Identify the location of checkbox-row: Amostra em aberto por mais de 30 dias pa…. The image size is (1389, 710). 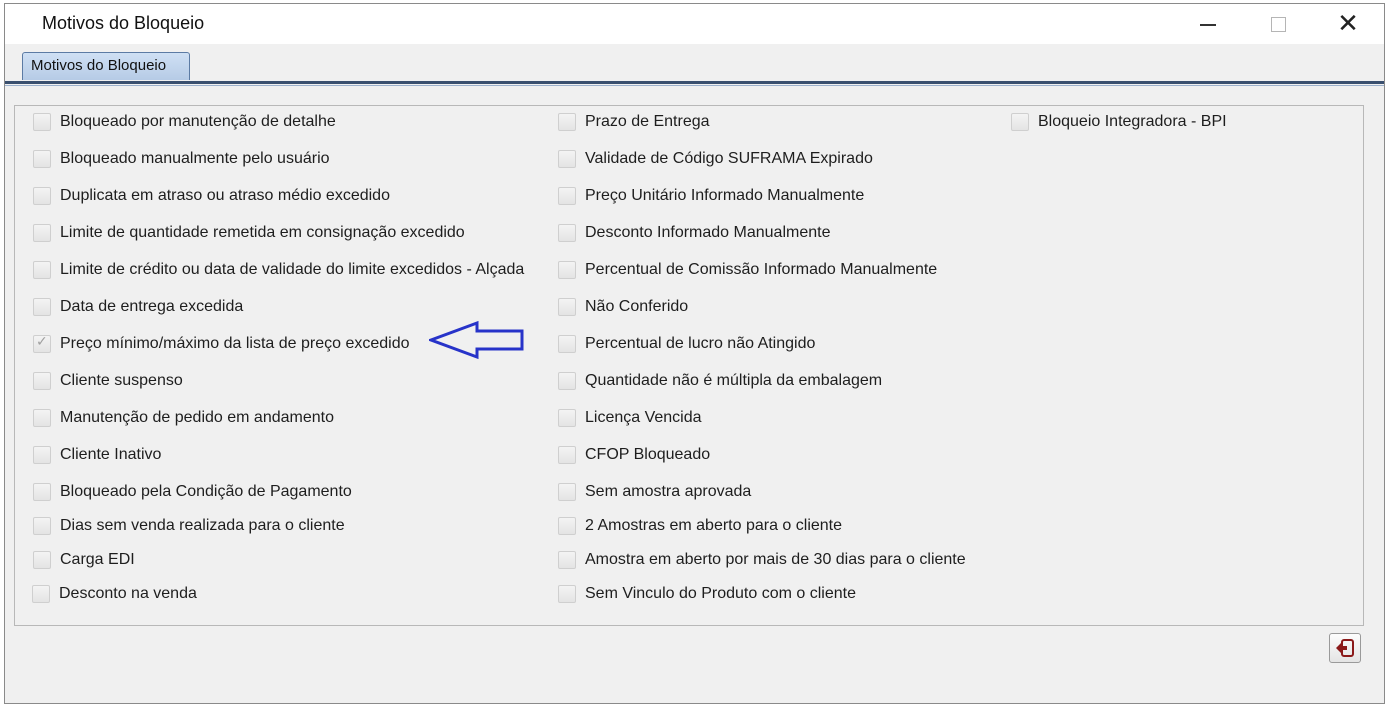
(762, 560).